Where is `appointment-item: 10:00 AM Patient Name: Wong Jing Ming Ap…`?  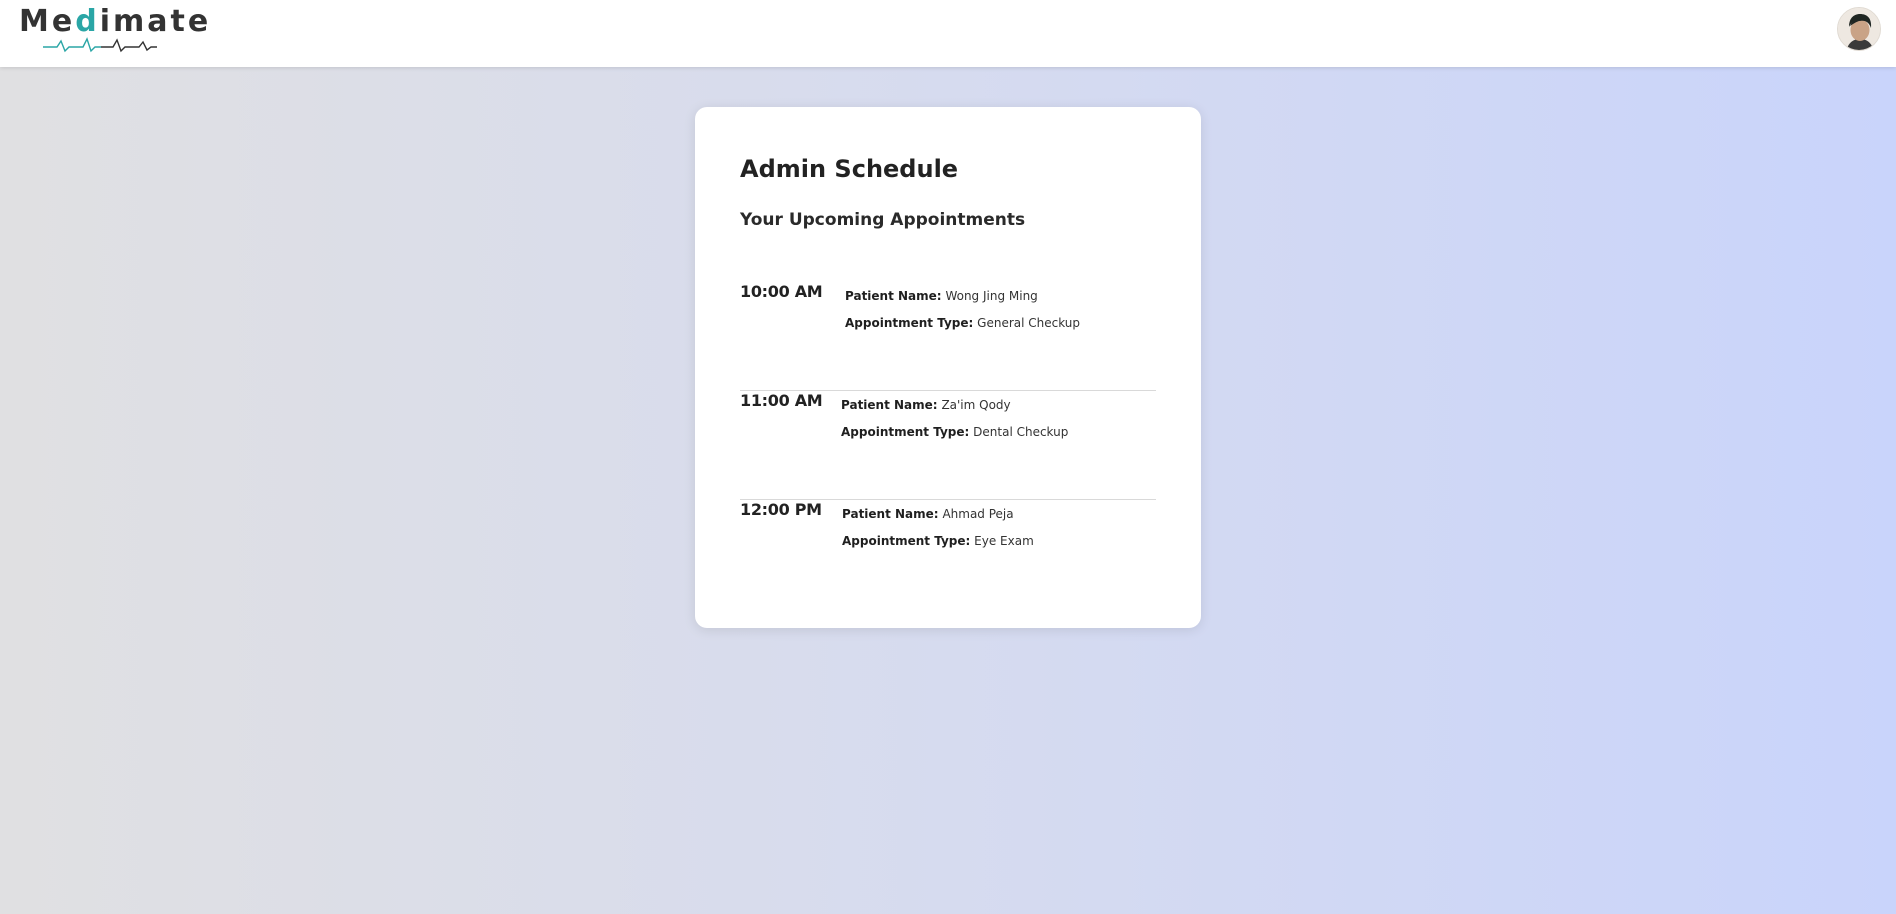 appointment-item: 10:00 AM Patient Name: Wong Jing Ming Ap… is located at coordinates (948, 336).